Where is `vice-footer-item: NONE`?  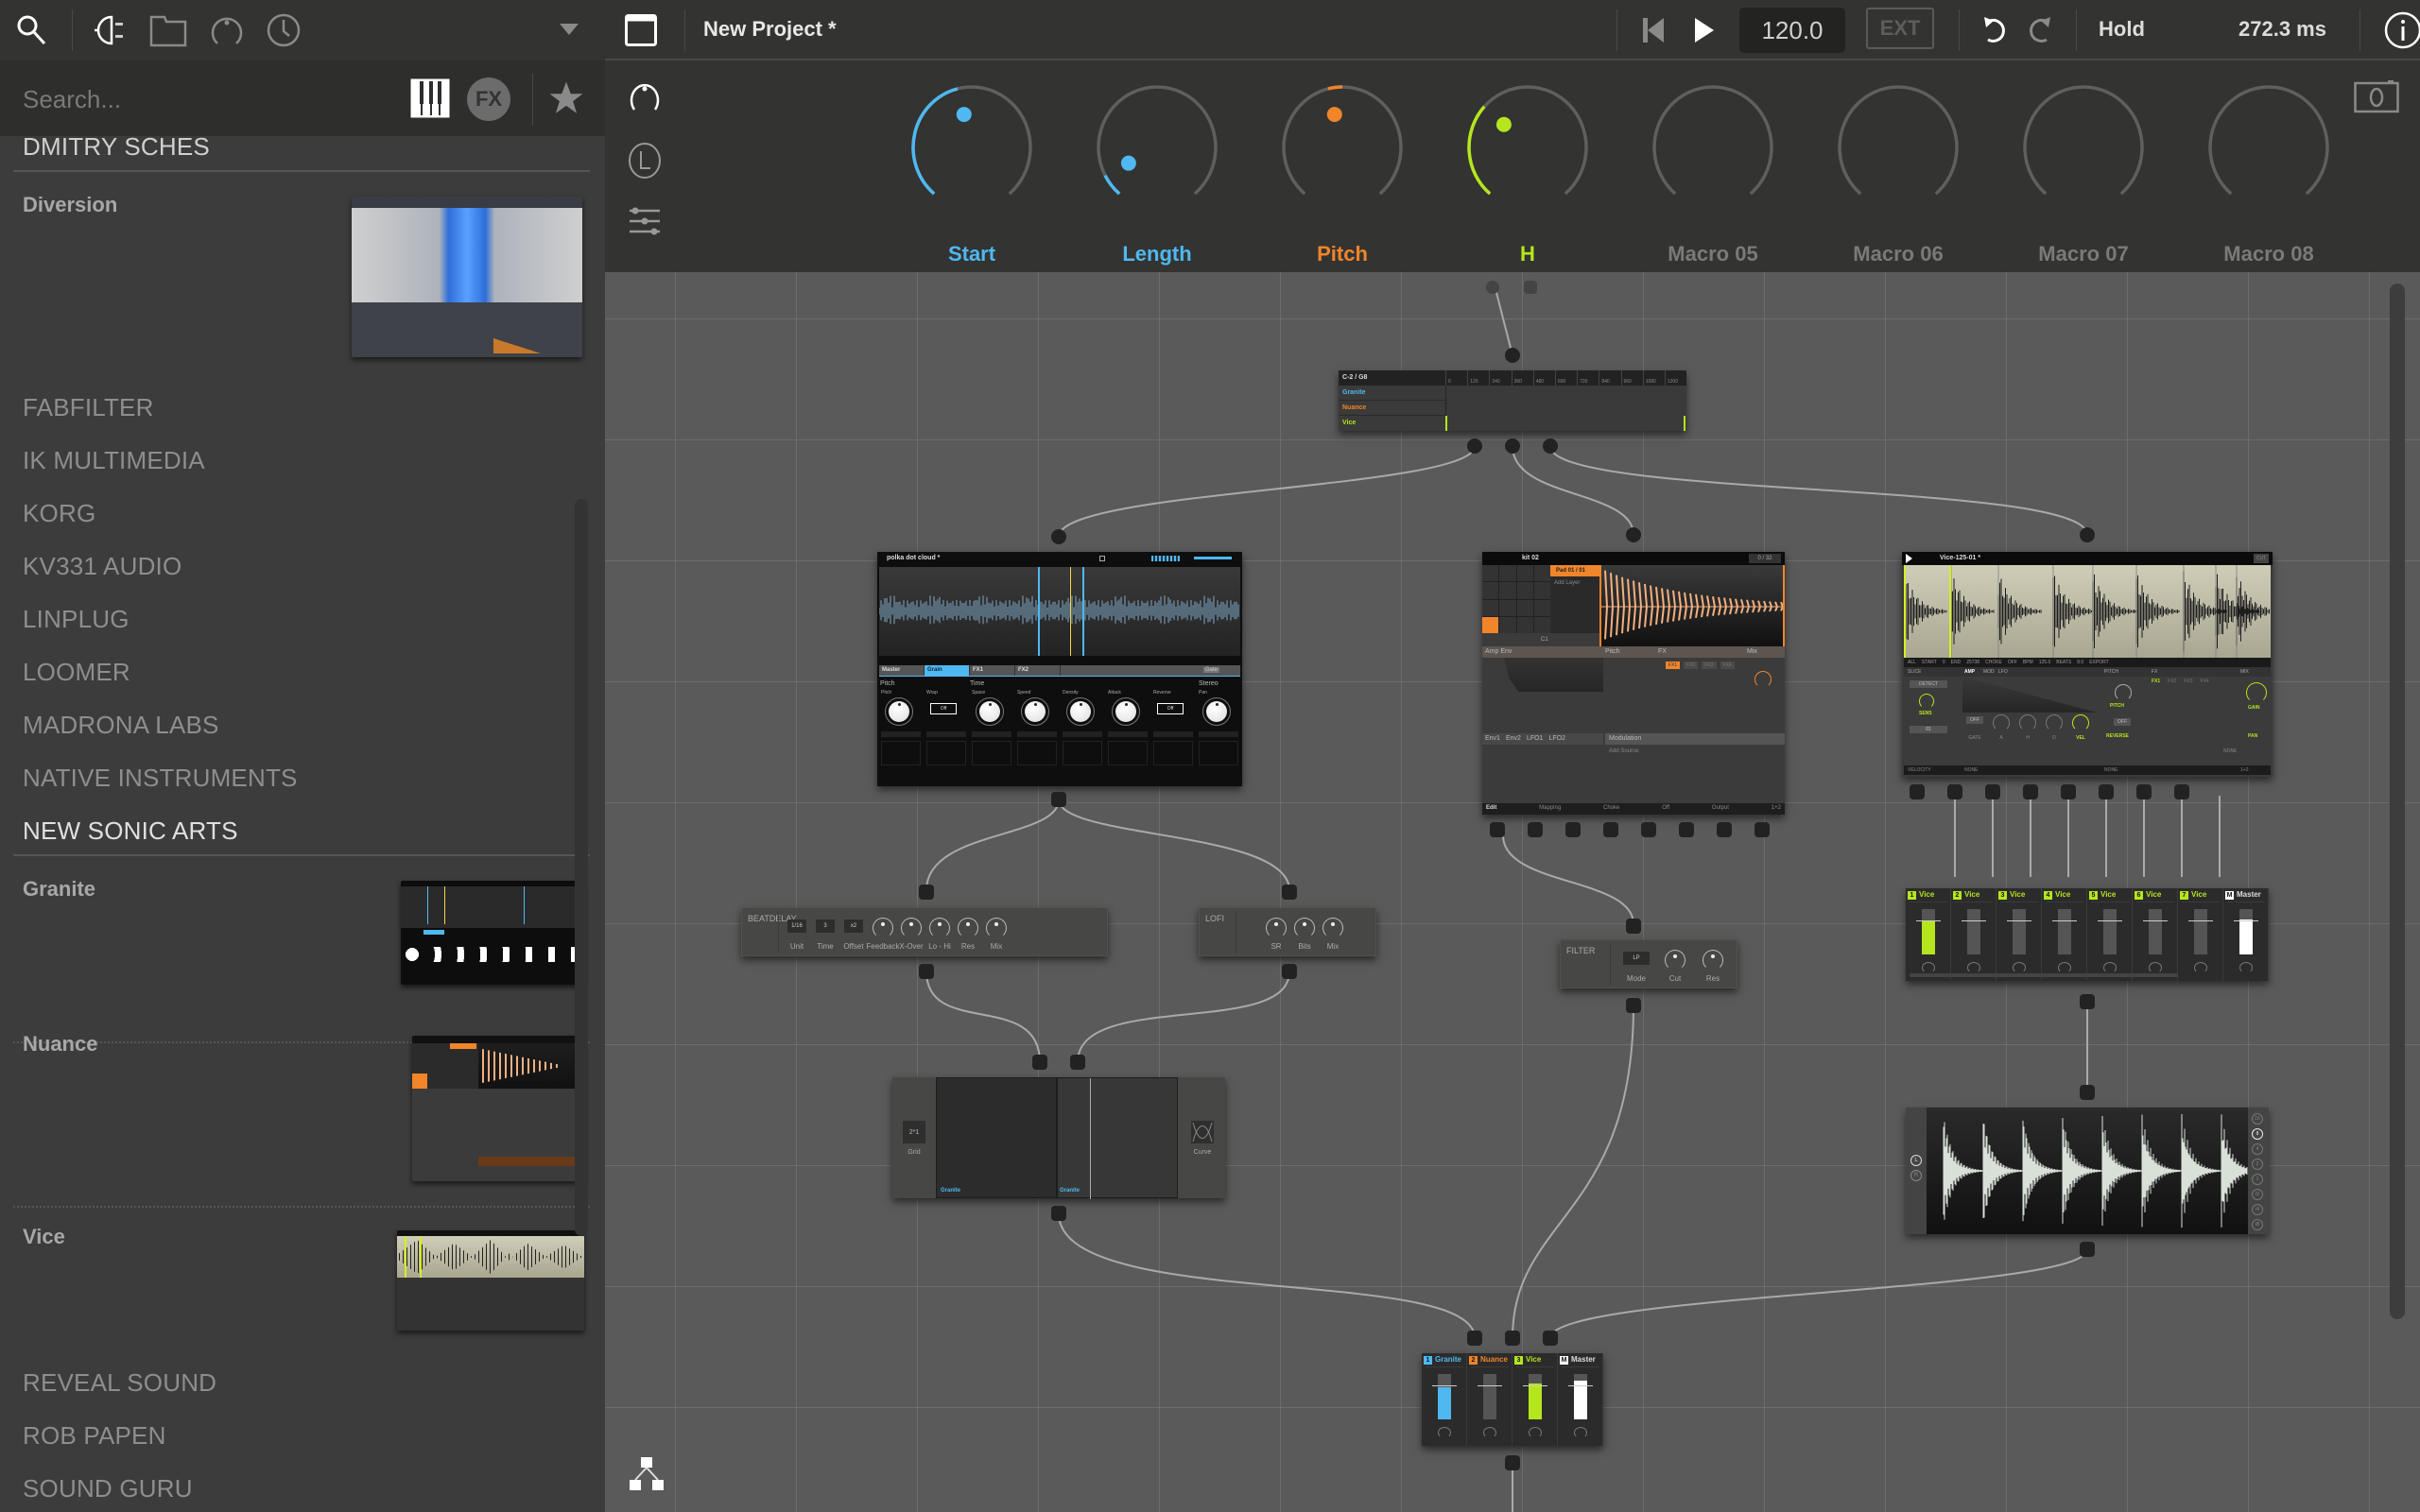
vice-footer-item: NONE is located at coordinates (2111, 770).